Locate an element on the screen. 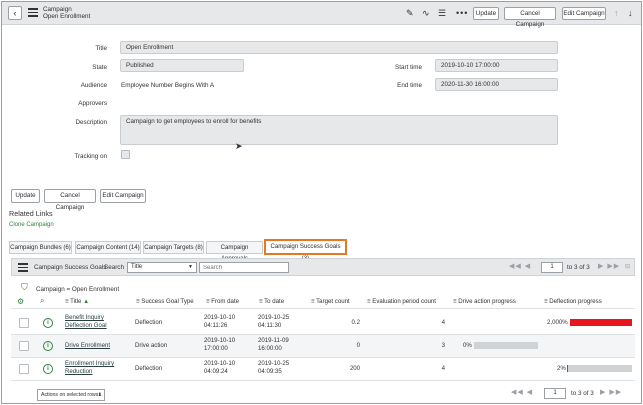 Image resolution: width=643 pixels, height=405 pixels. title-field: Open Enrollment is located at coordinates (339, 47).